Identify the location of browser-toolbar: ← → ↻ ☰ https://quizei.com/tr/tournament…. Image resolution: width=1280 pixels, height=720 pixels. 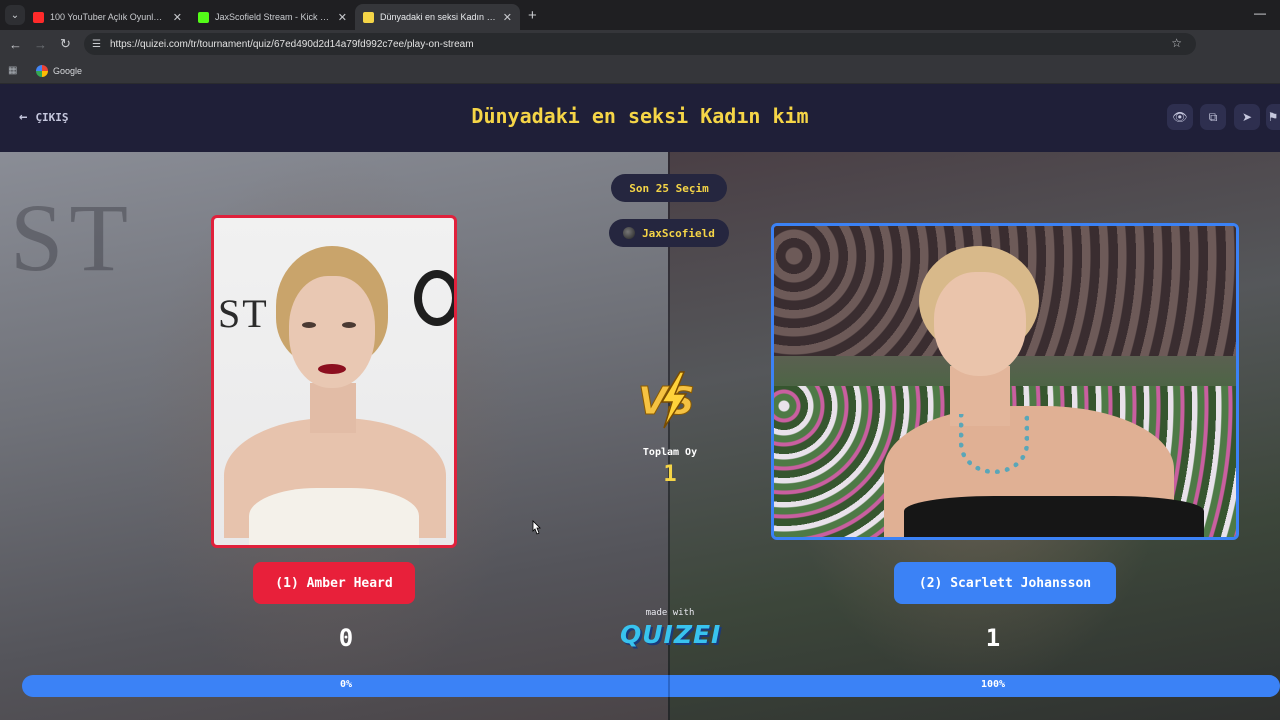
(640, 55).